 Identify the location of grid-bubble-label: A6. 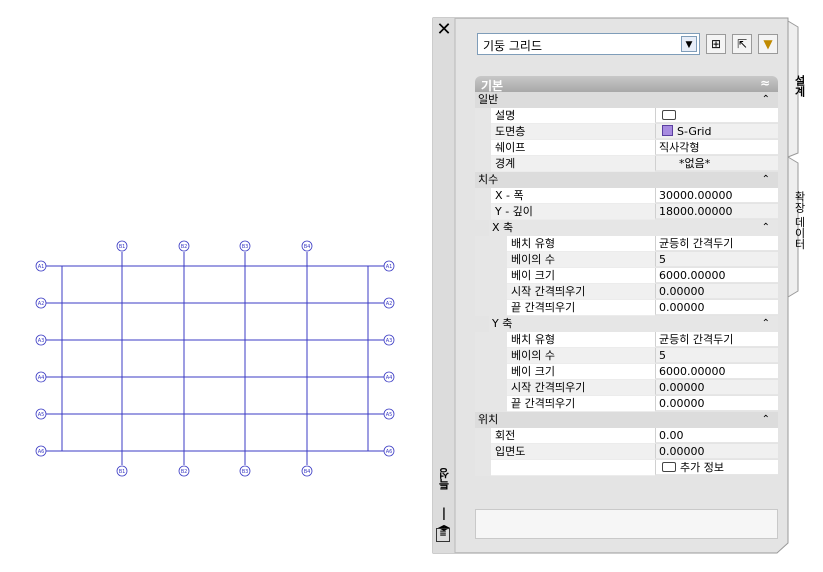
(41, 452).